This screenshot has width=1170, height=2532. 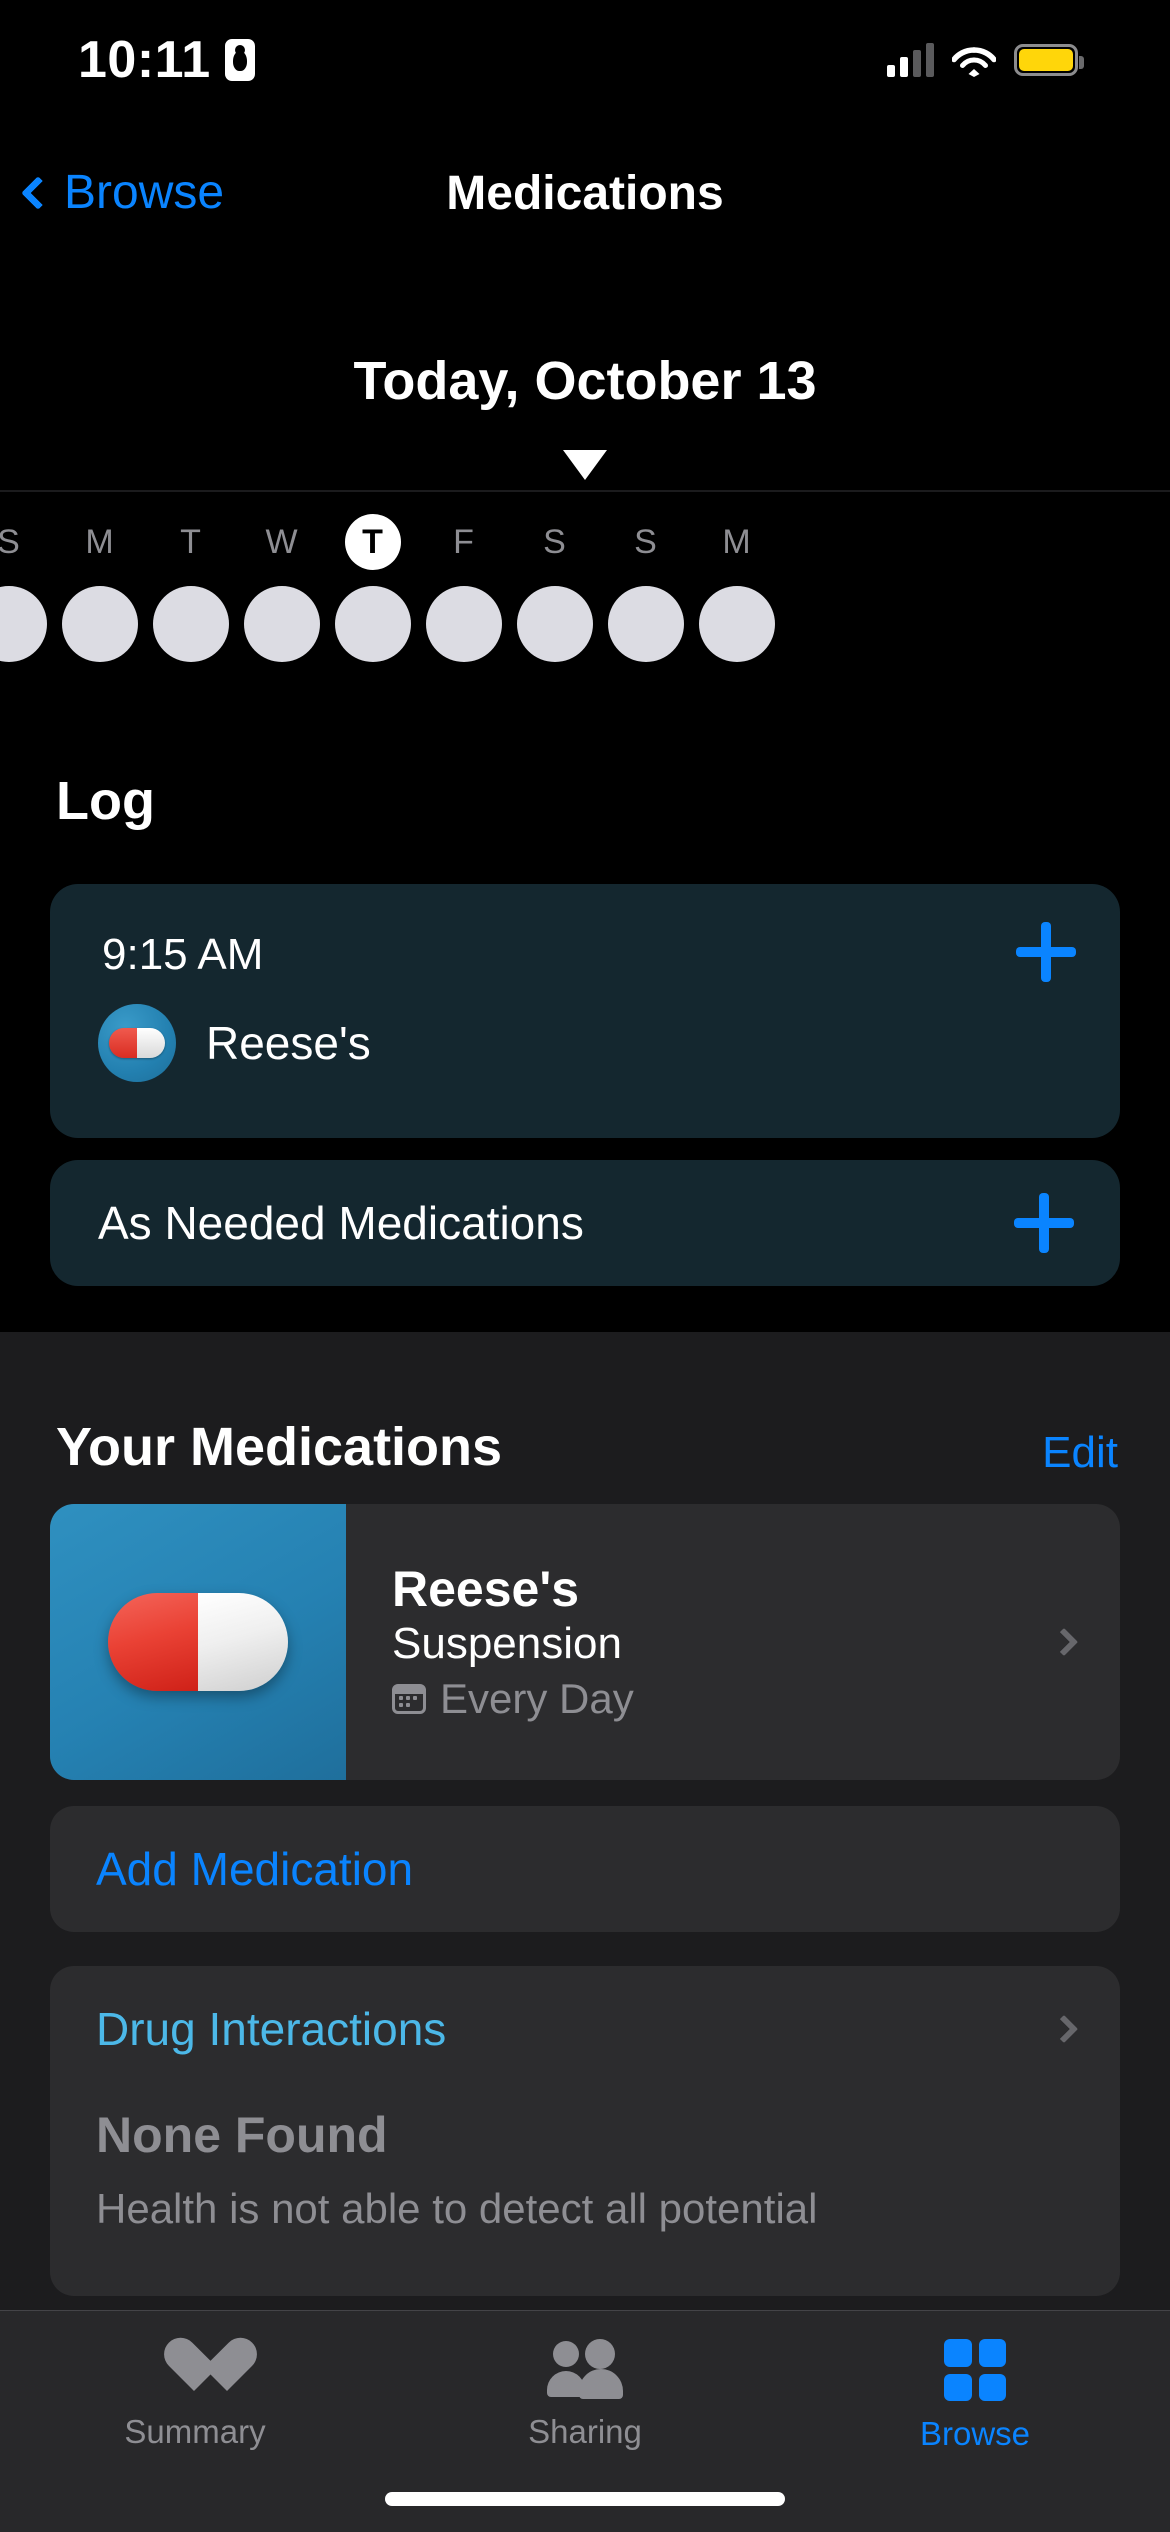 What do you see at coordinates (585, 1869) in the screenshot?
I see `add-medication-button: Add Medication` at bounding box center [585, 1869].